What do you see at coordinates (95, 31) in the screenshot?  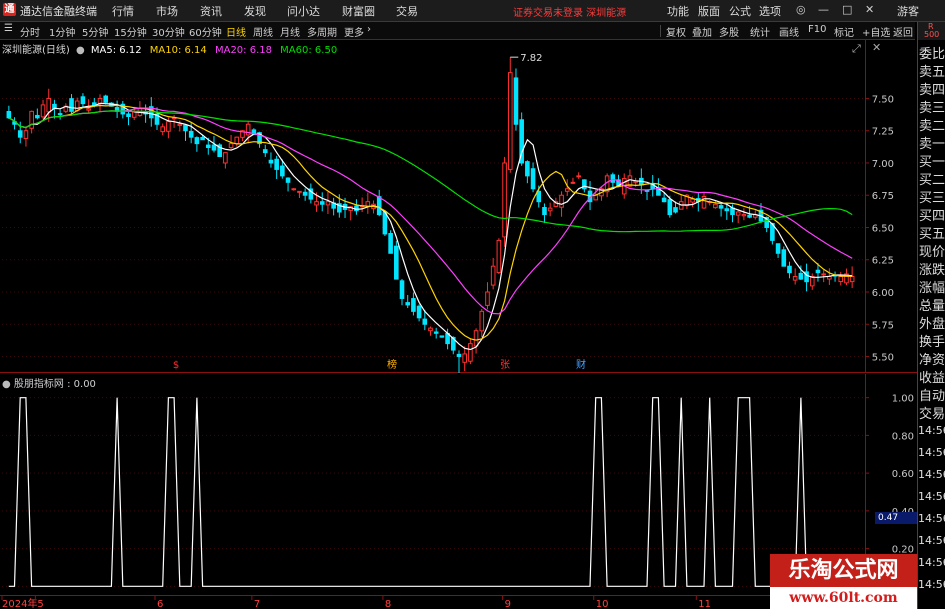 I see `period-5min: 5分钟` at bounding box center [95, 31].